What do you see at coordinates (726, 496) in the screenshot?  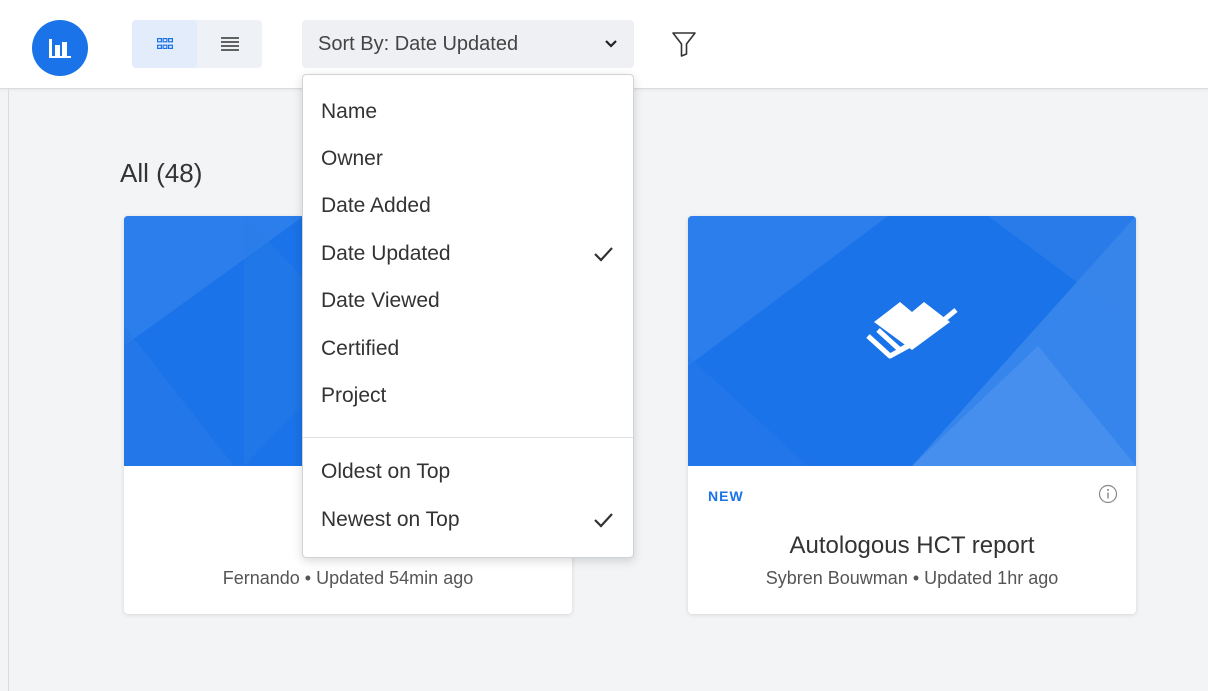 I see `new-badge: NEW` at bounding box center [726, 496].